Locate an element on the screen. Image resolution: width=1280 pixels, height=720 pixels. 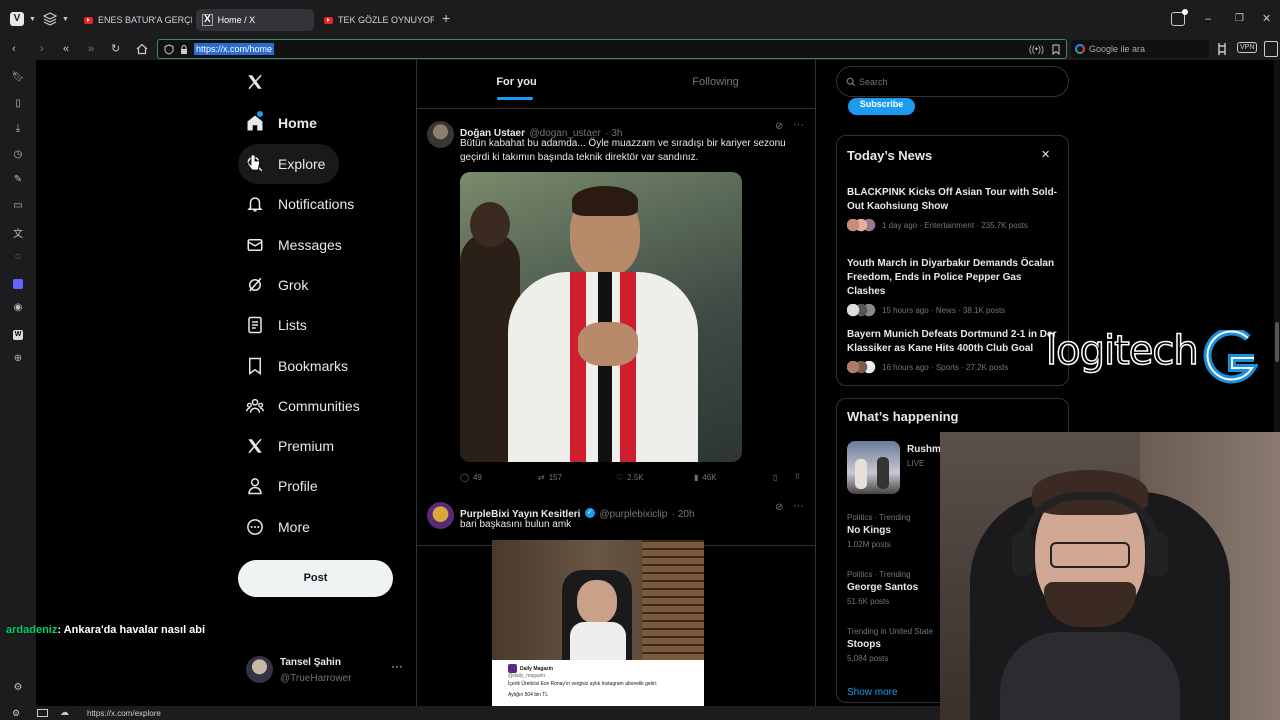
minimize-button: – is located at coordinates (1208, 19).